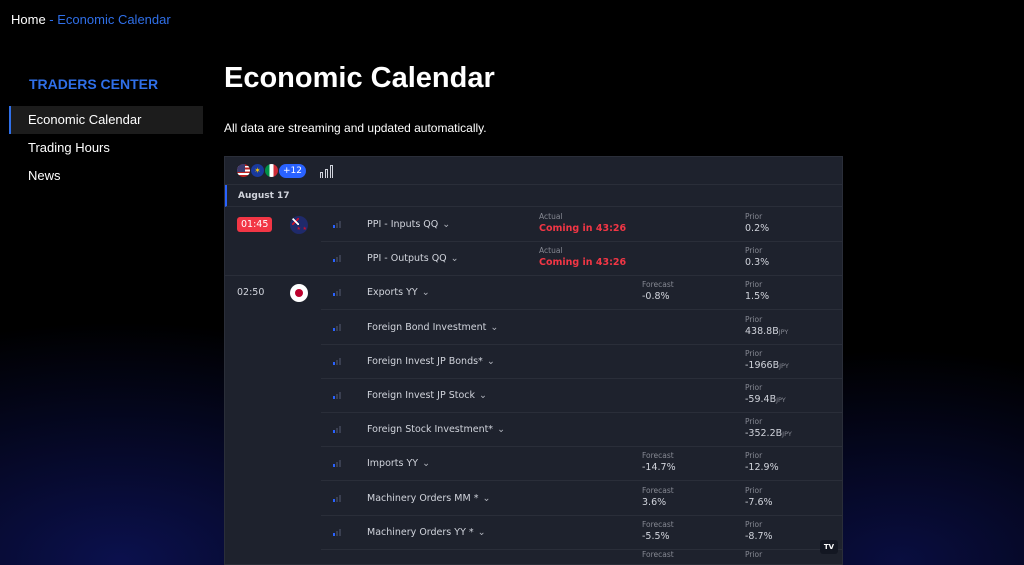 This screenshot has height=565, width=1024. What do you see at coordinates (533, 464) in the screenshot?
I see `event-row: Imports YY ⌄ Forecast -14.7% Prior -12.9%` at bounding box center [533, 464].